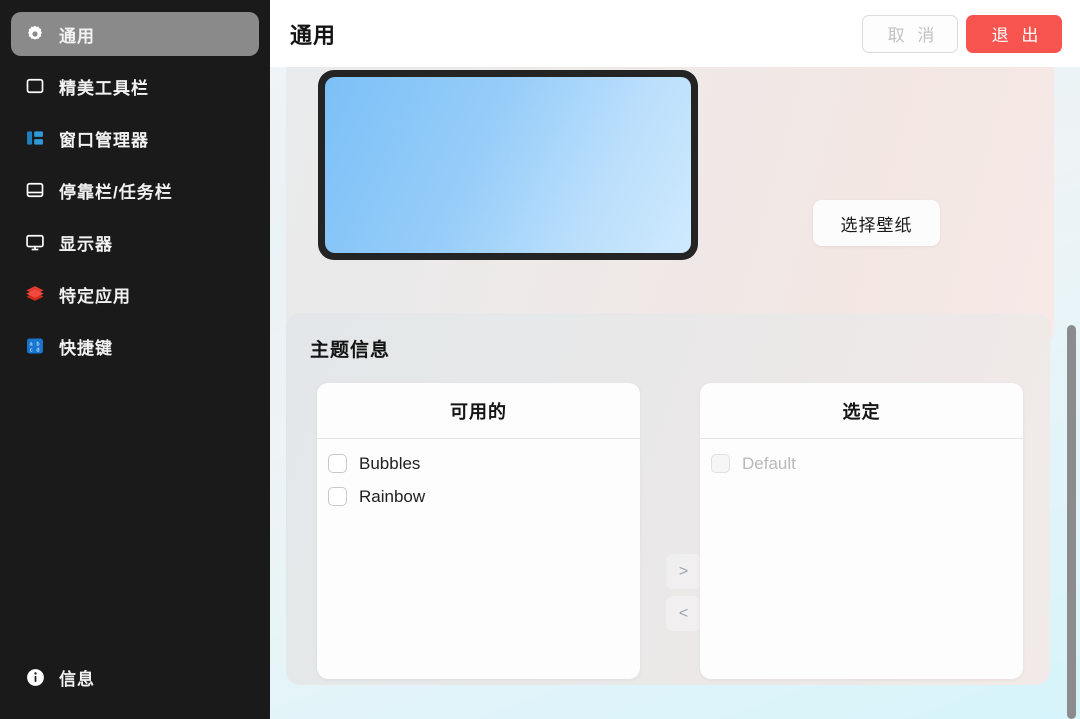  I want to click on sidebar-item-label: 显示器, so click(86, 244).